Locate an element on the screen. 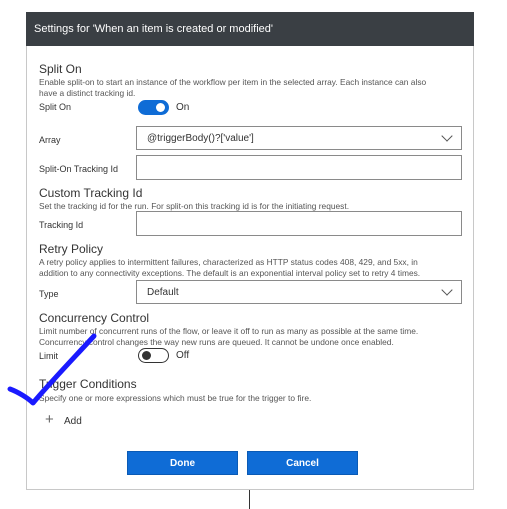 The image size is (507, 509). checkmark-annotation is located at coordinates (52, 369).